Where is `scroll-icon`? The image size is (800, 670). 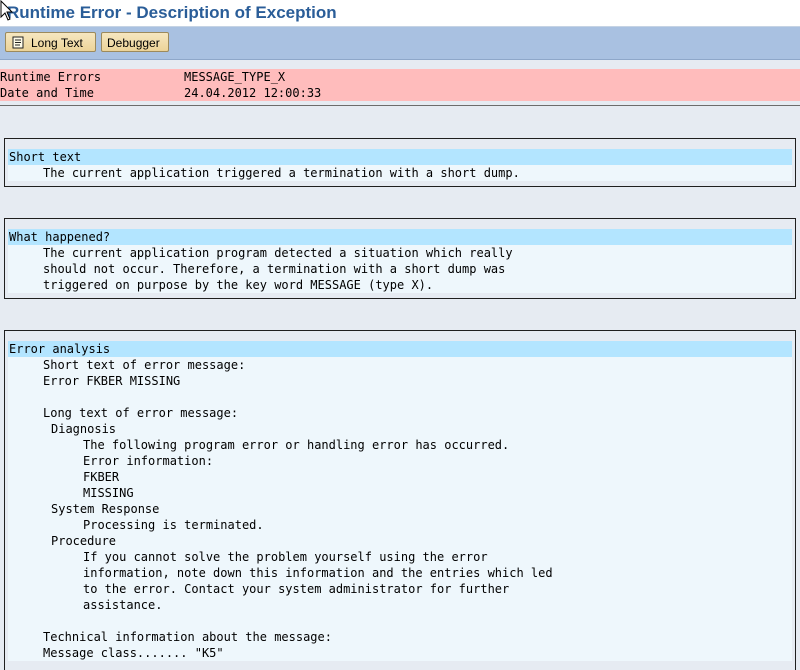
scroll-icon is located at coordinates (18, 42).